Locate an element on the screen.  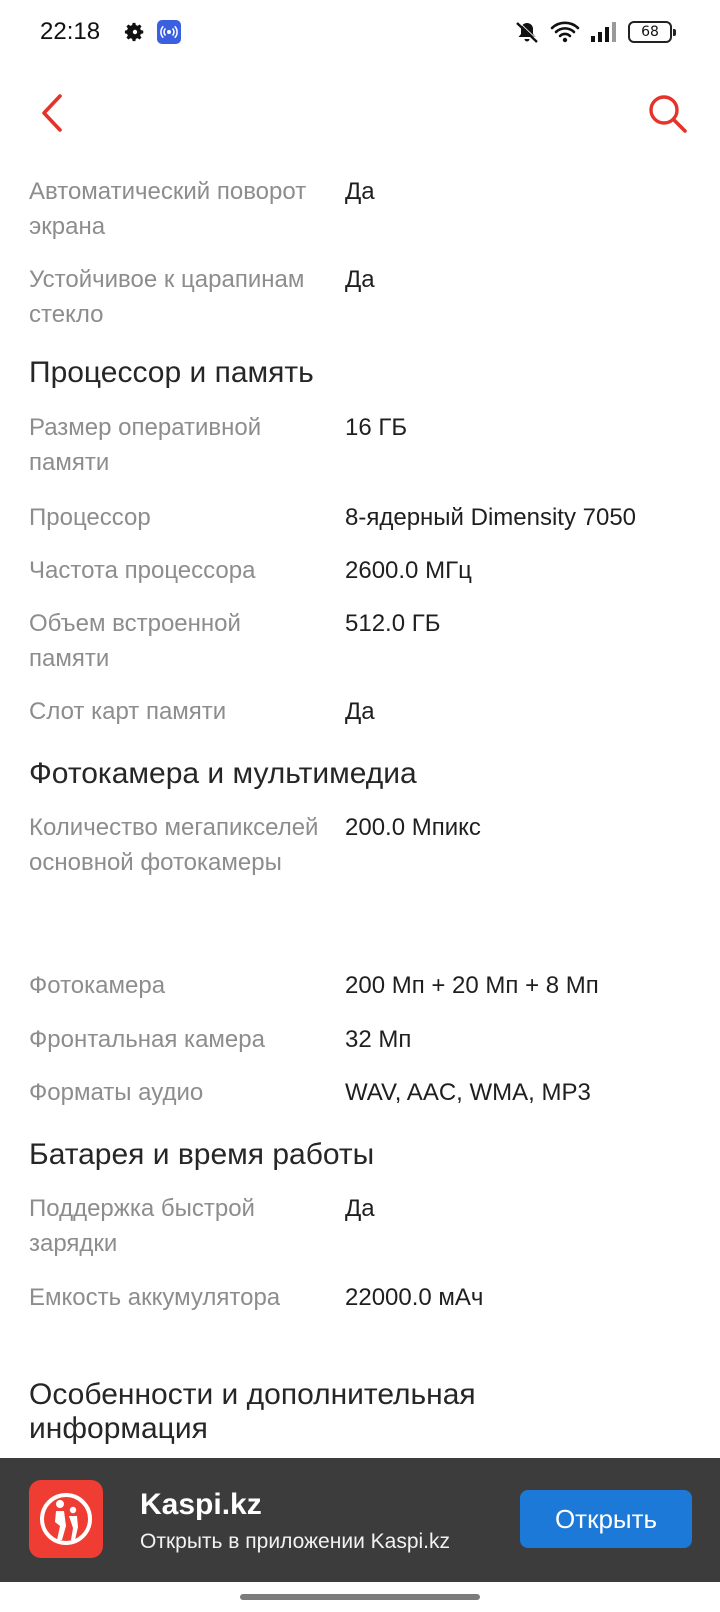
spec-label: Фотокамера is located at coordinates (97, 985).